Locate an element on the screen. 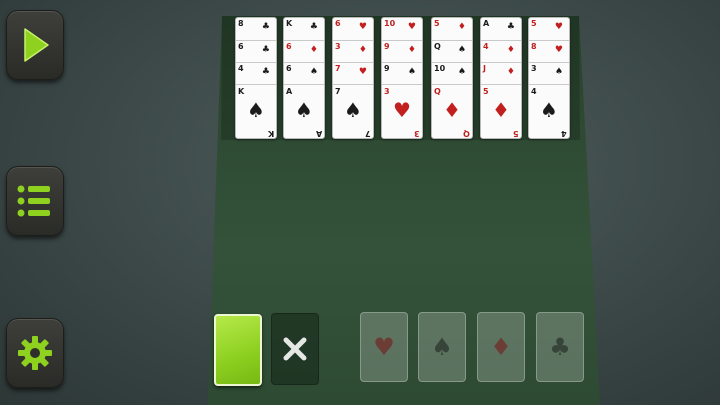  play-icon is located at coordinates (36, 45).